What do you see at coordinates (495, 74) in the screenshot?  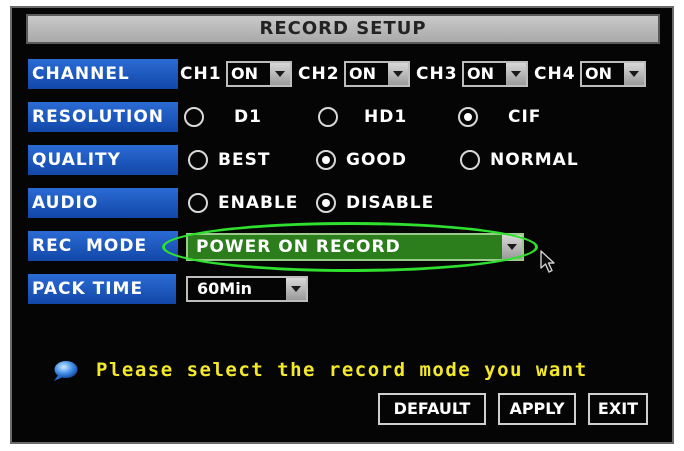 I see `ch3-select: ON` at bounding box center [495, 74].